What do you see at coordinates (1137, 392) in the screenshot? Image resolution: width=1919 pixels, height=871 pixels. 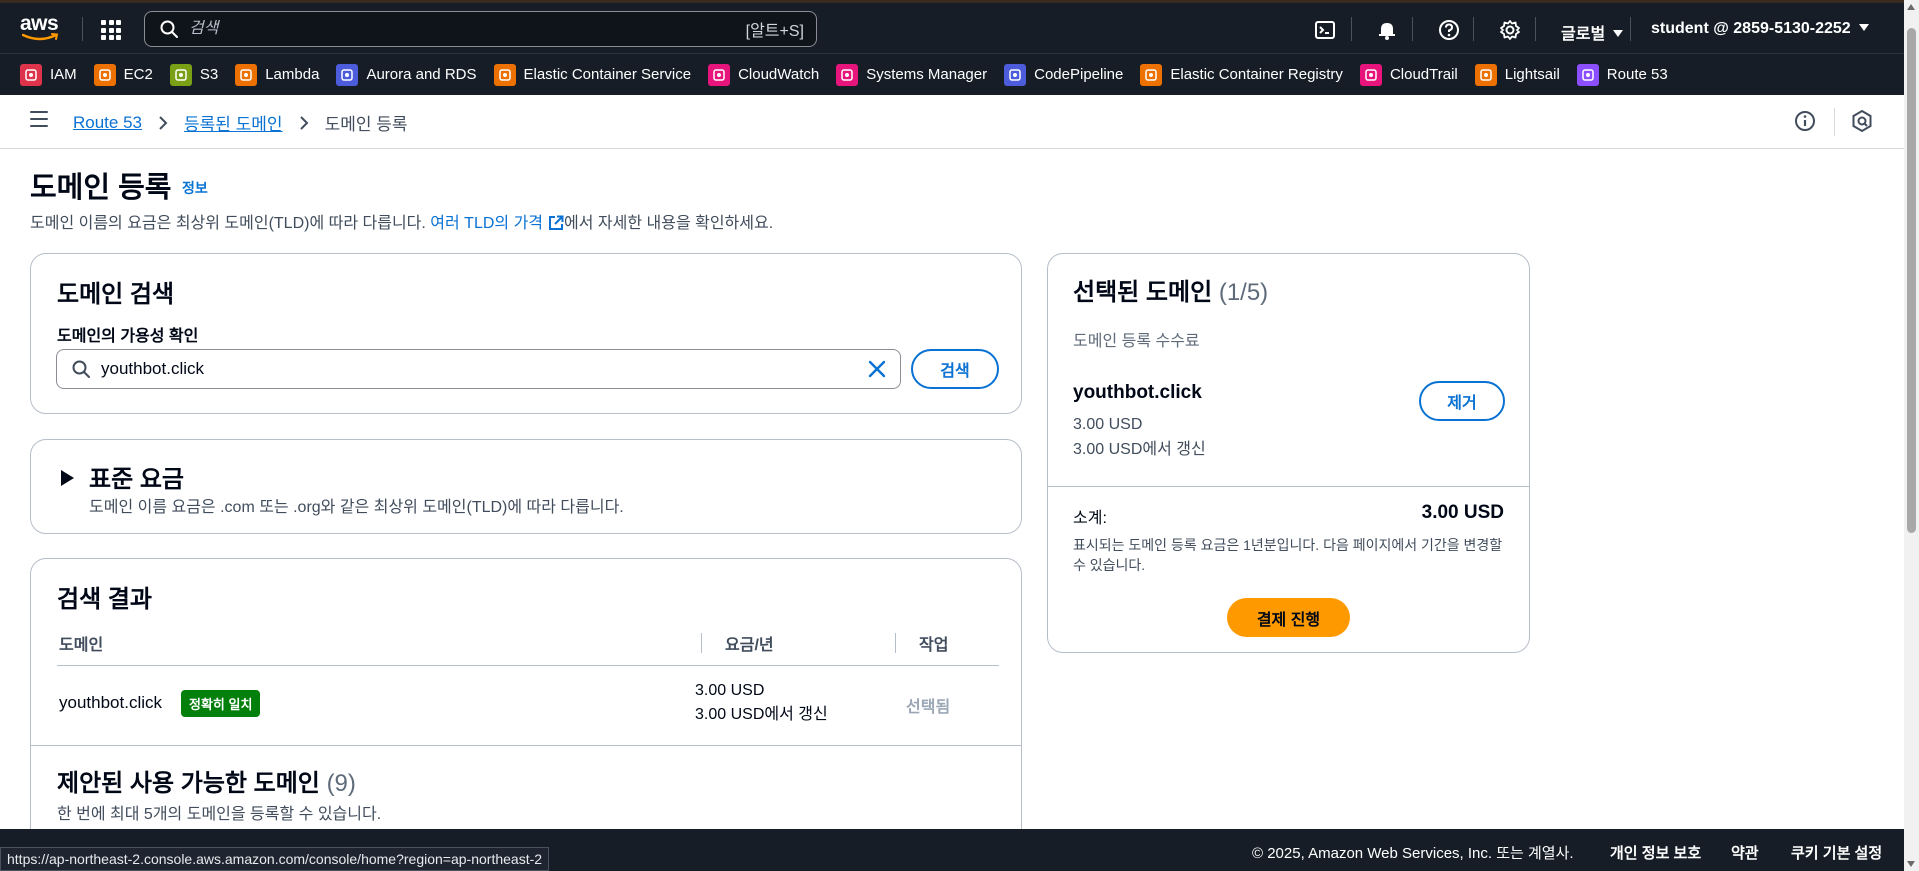 I see `selected-domain-name: youthbot.click` at bounding box center [1137, 392].